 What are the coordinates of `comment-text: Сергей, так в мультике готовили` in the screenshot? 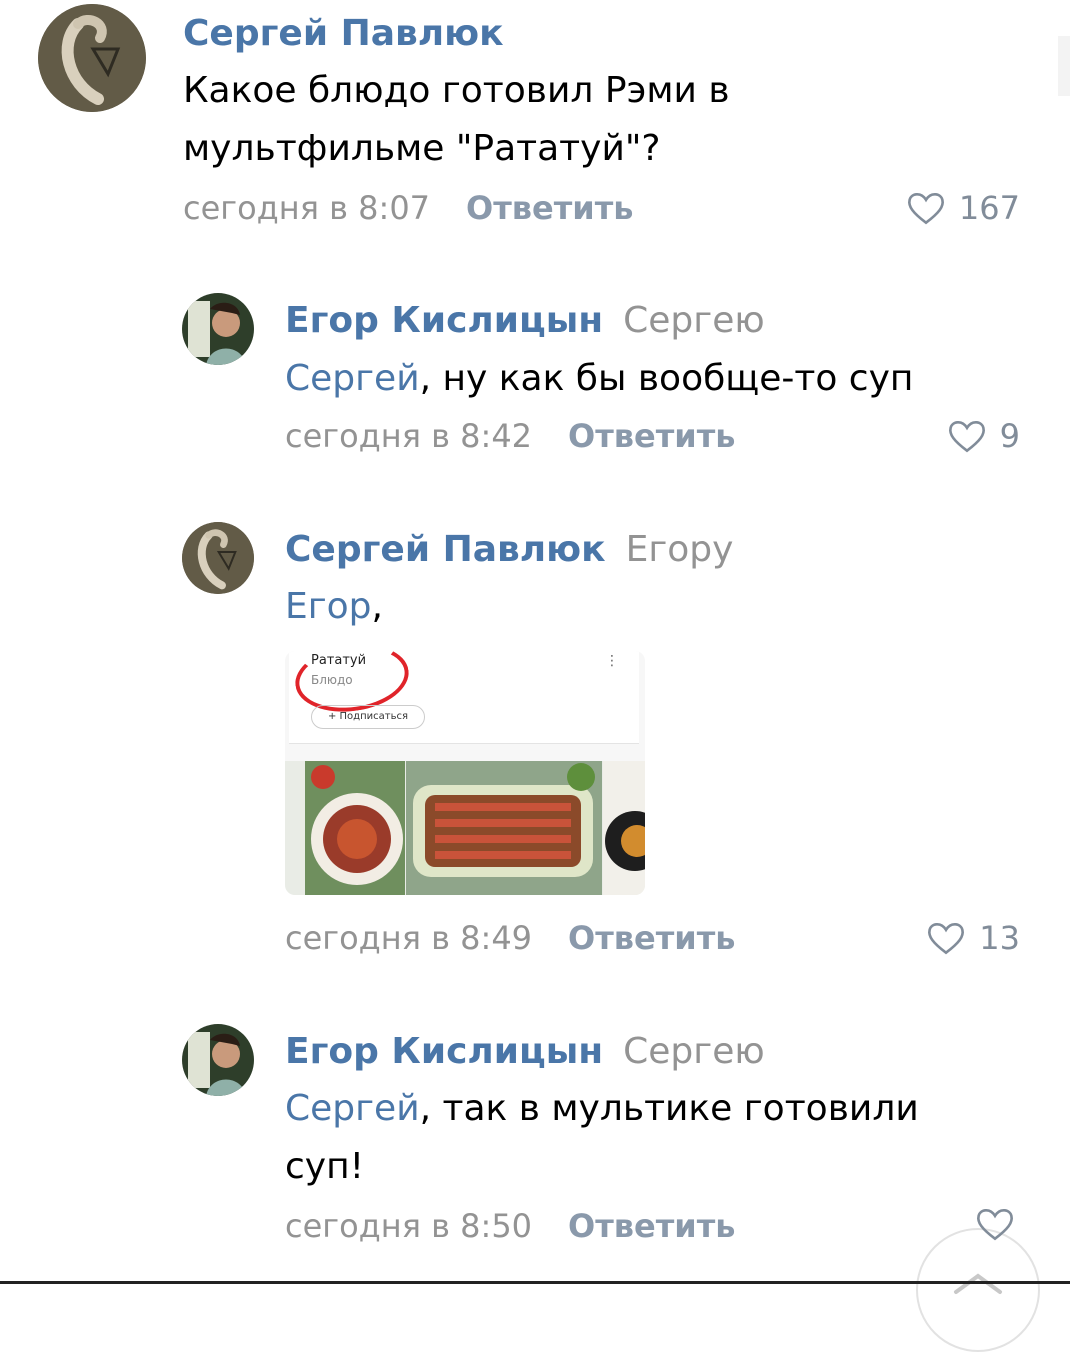 It's located at (602, 1109).